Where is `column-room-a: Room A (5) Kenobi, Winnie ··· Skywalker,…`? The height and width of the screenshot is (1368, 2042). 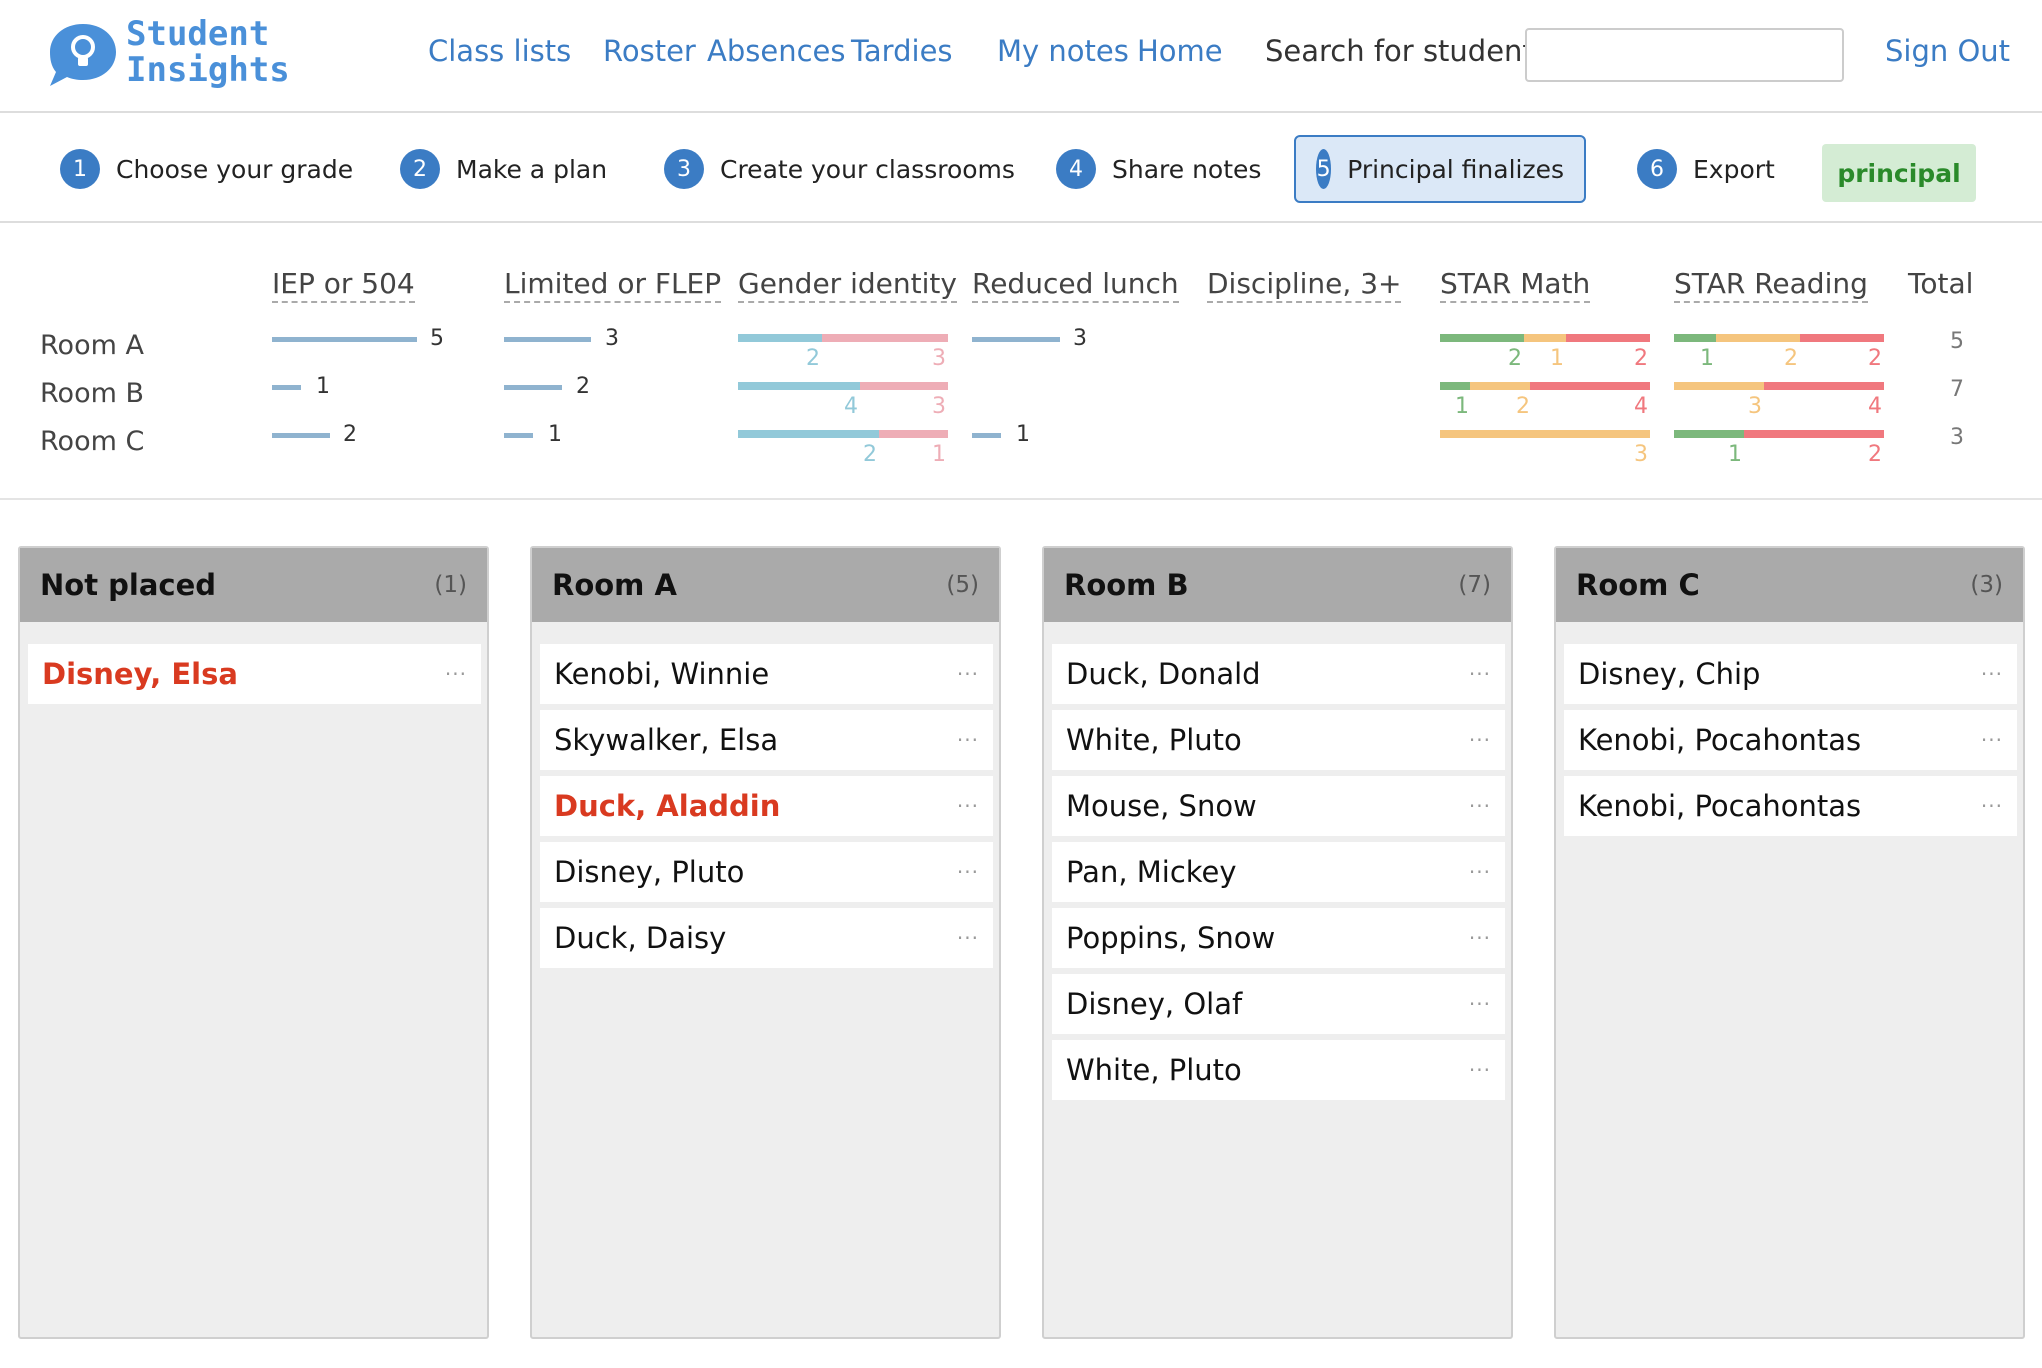
column-room-a: Room A (5) Kenobi, Winnie ··· Skywalker,… is located at coordinates (765, 942).